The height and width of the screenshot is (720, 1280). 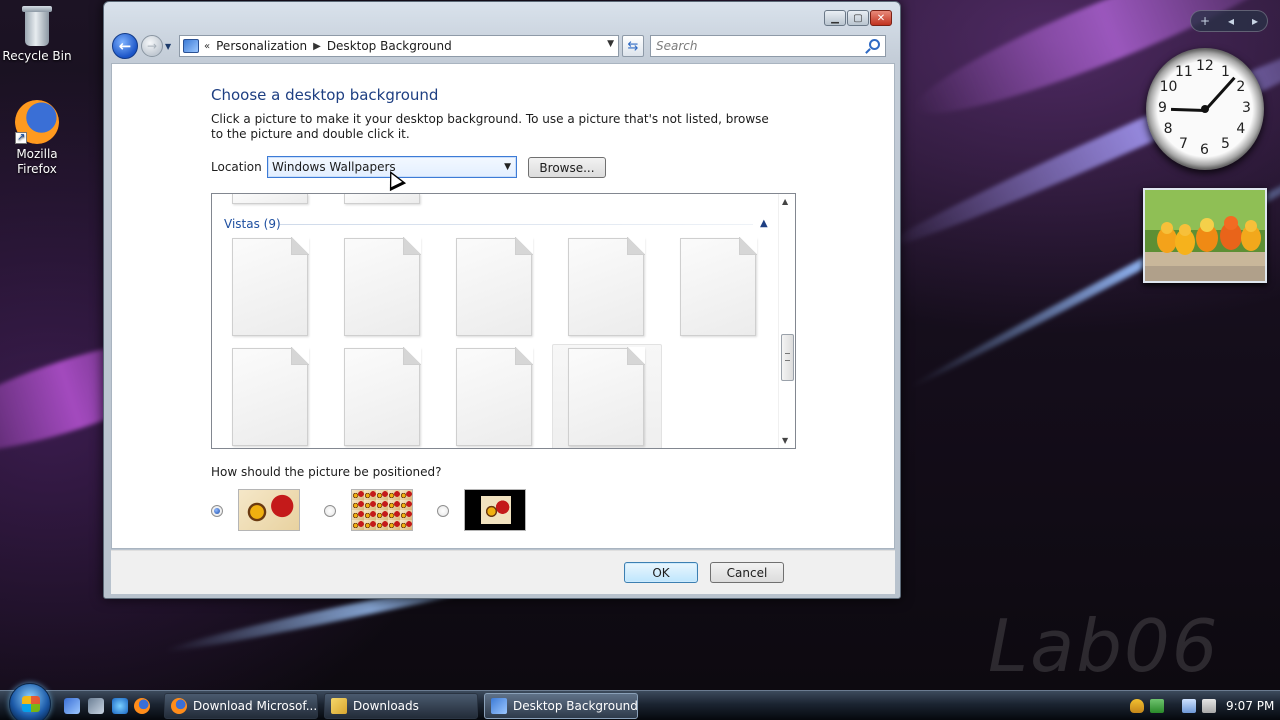 I want to click on desktop-icon-label: Recycle Bin, so click(x=37, y=56).